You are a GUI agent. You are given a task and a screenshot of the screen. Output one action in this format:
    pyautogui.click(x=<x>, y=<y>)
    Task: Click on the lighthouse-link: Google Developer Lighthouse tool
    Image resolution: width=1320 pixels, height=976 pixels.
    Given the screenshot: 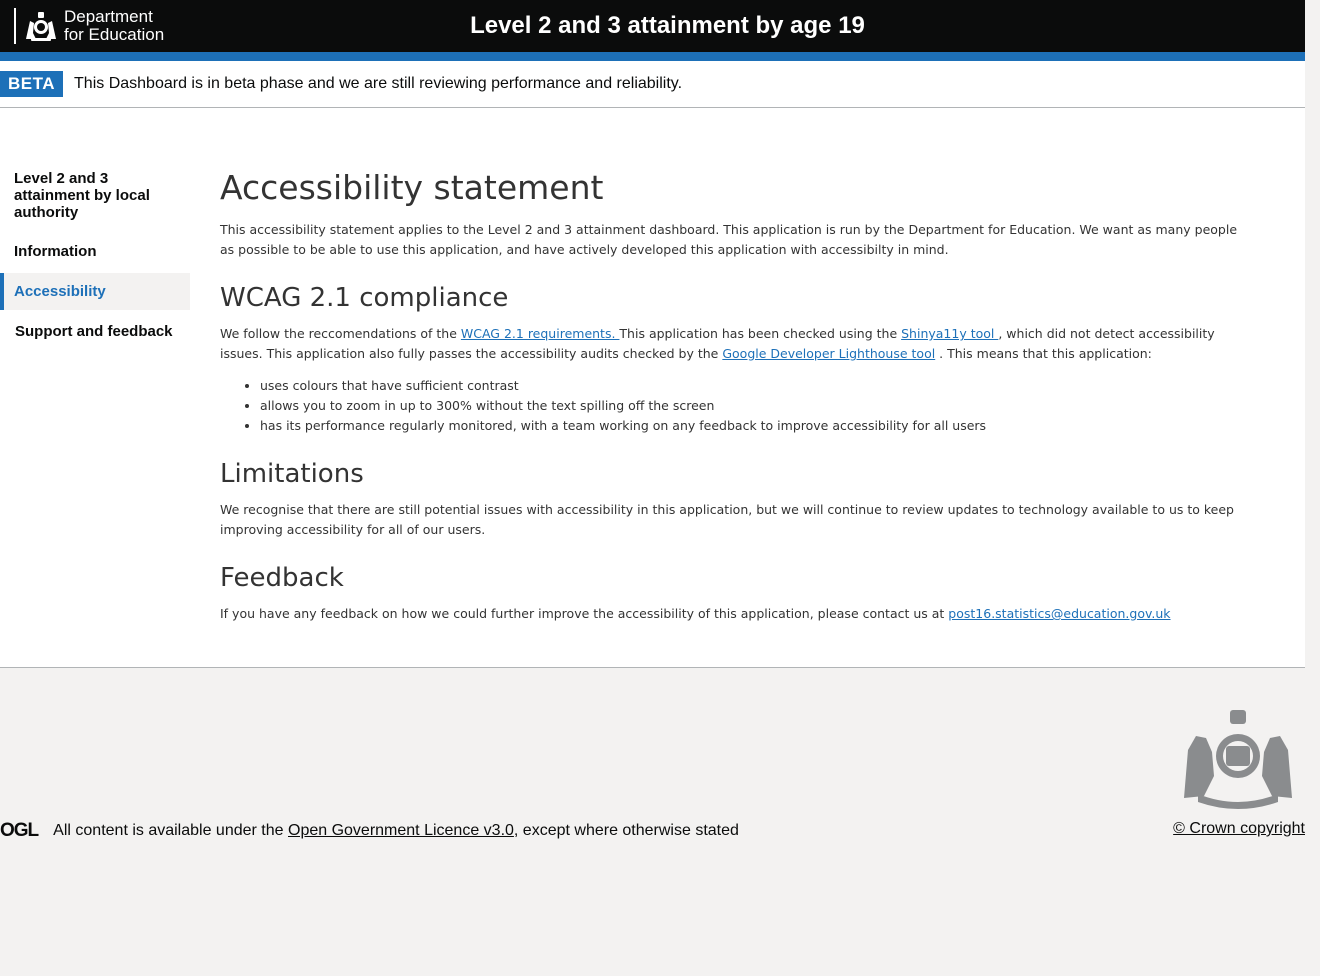 What is the action you would take?
    pyautogui.click(x=828, y=353)
    